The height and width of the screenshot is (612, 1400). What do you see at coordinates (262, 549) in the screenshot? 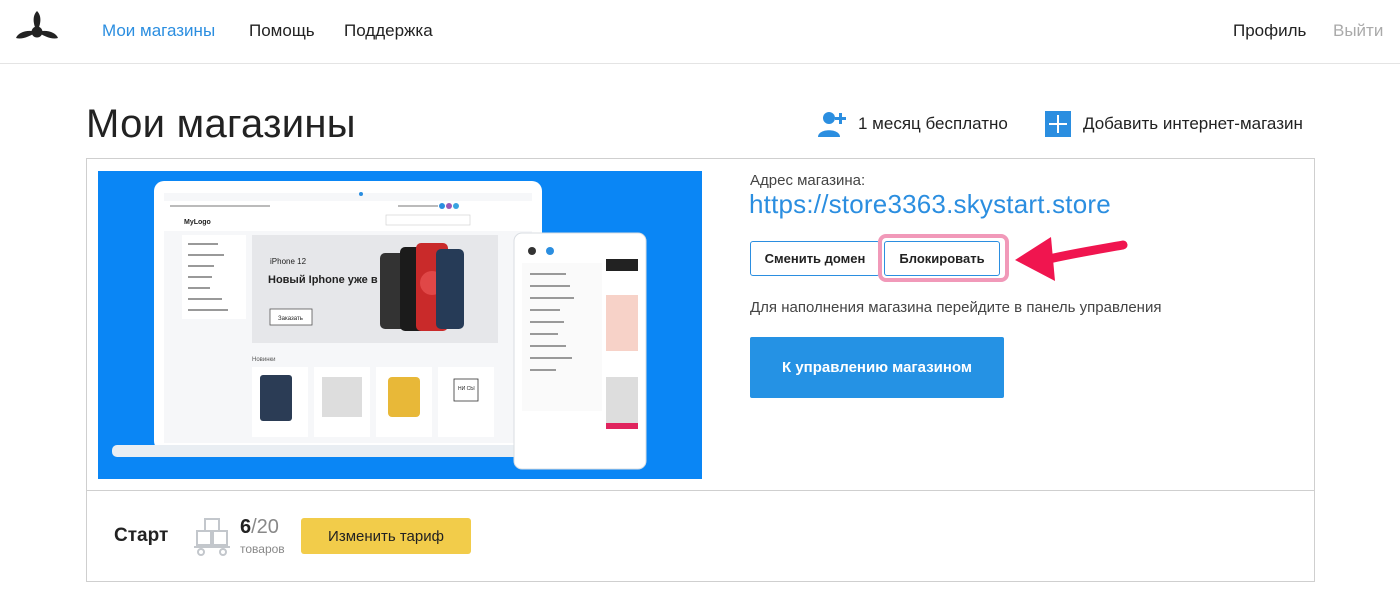
I see `product-count-unit: товаров` at bounding box center [262, 549].